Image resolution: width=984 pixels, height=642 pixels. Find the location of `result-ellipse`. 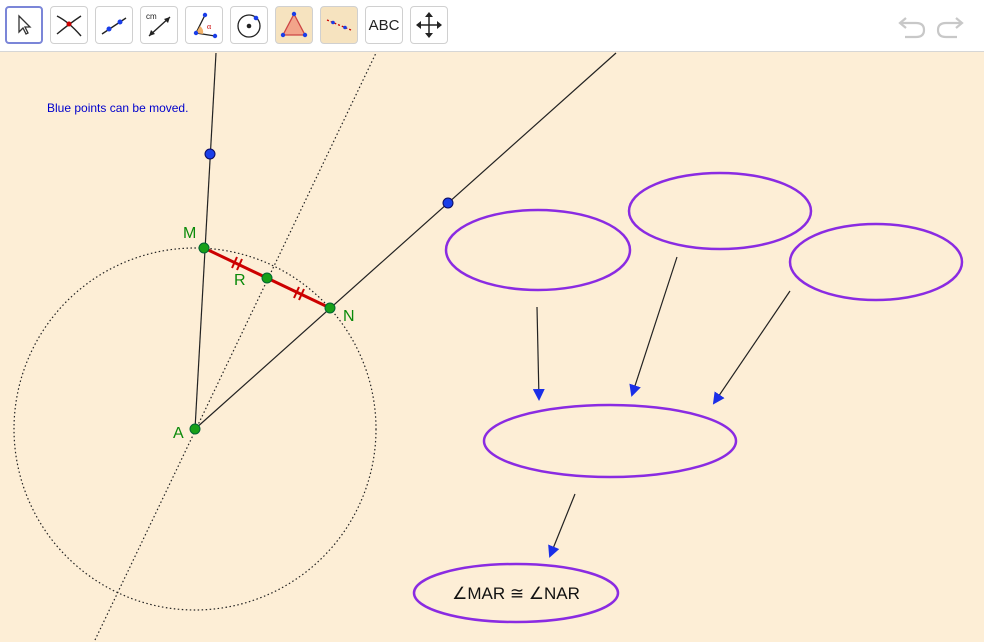

result-ellipse is located at coordinates (516, 593).